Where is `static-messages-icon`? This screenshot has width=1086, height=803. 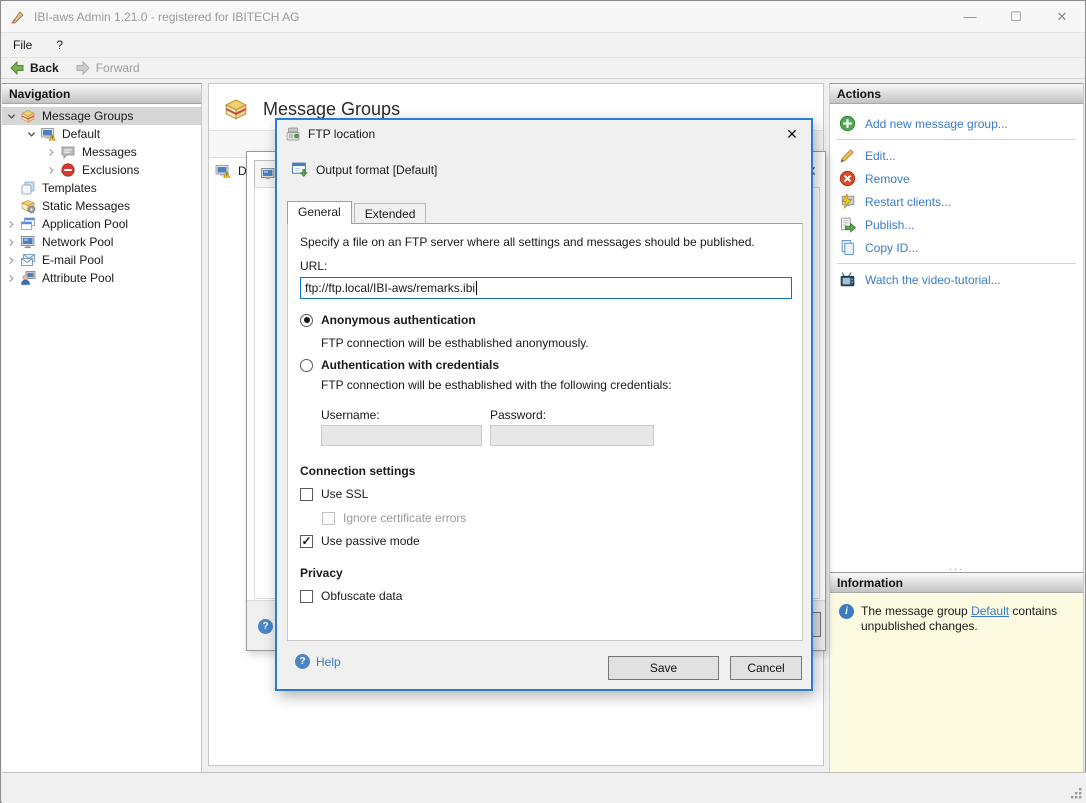
static-messages-icon is located at coordinates (29, 206).